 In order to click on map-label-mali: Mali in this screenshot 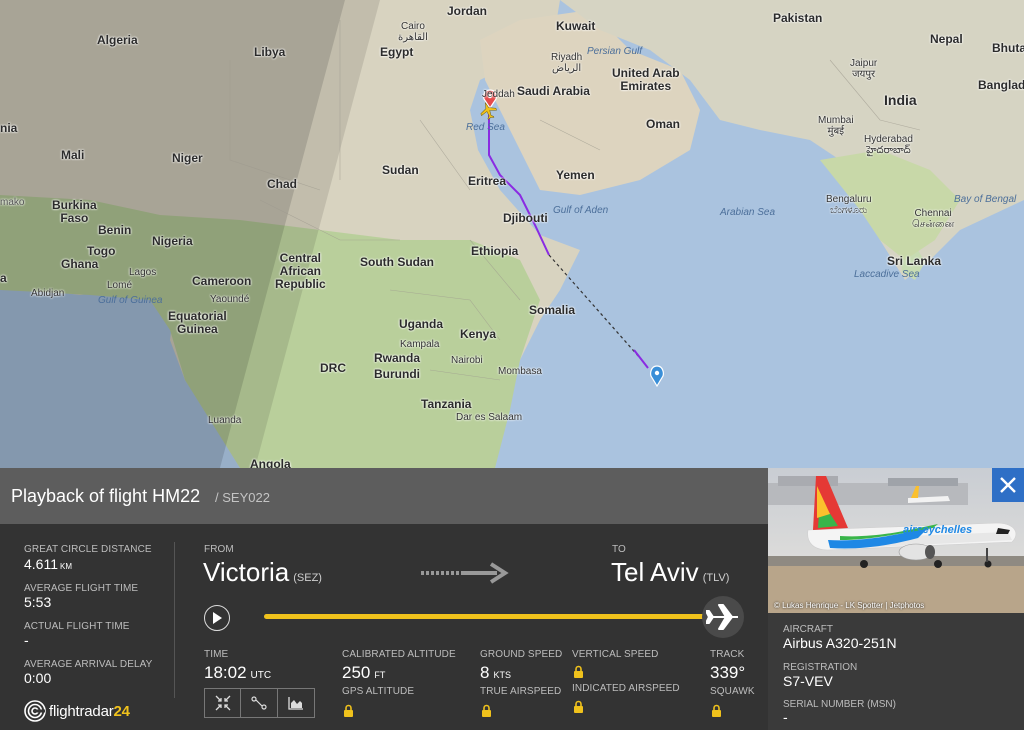, I will do `click(73, 155)`.